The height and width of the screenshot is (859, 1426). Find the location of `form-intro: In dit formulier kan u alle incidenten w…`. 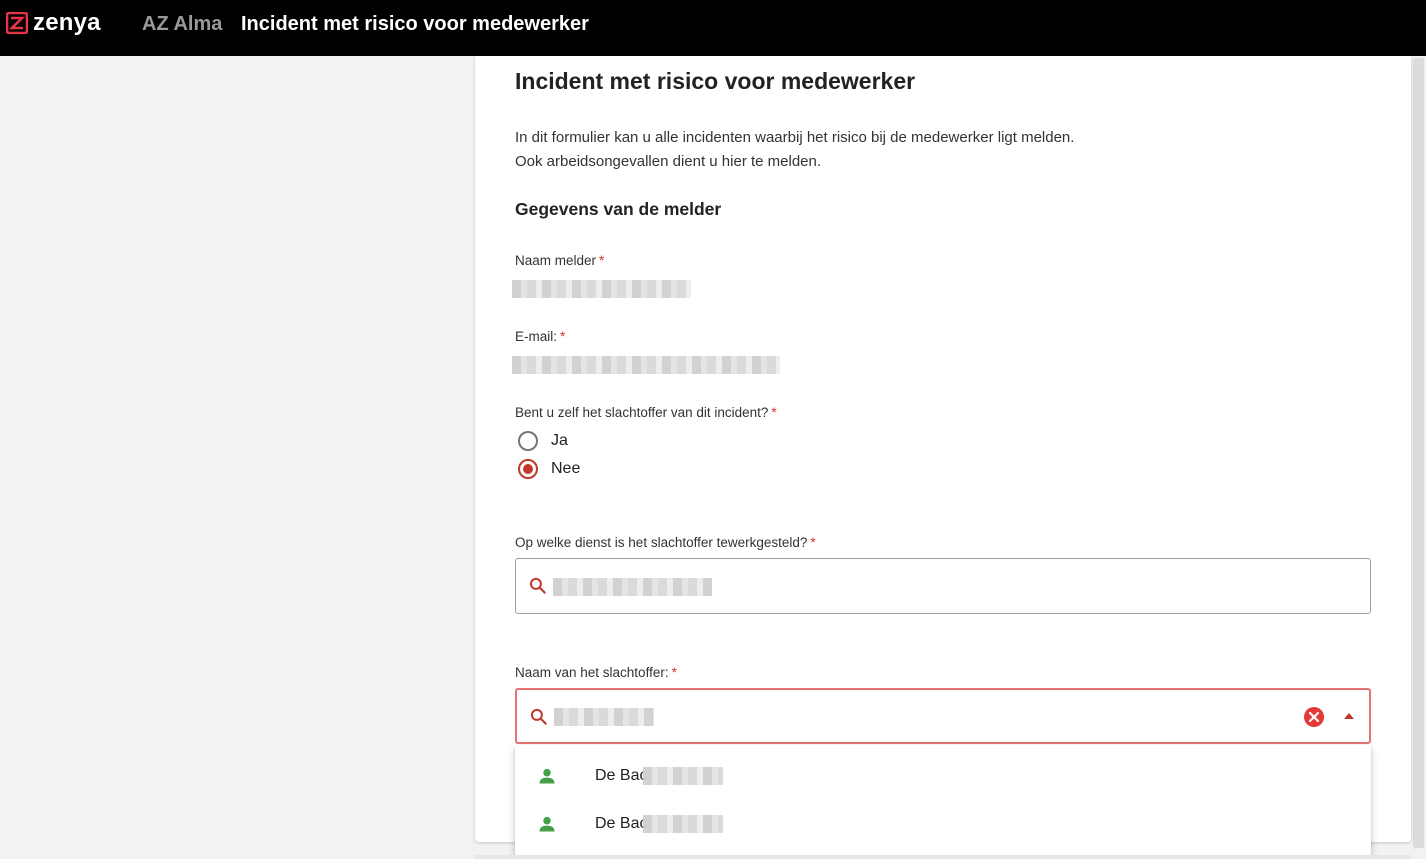

form-intro: In dit formulier kan u alle incidenten w… is located at coordinates (794, 150).